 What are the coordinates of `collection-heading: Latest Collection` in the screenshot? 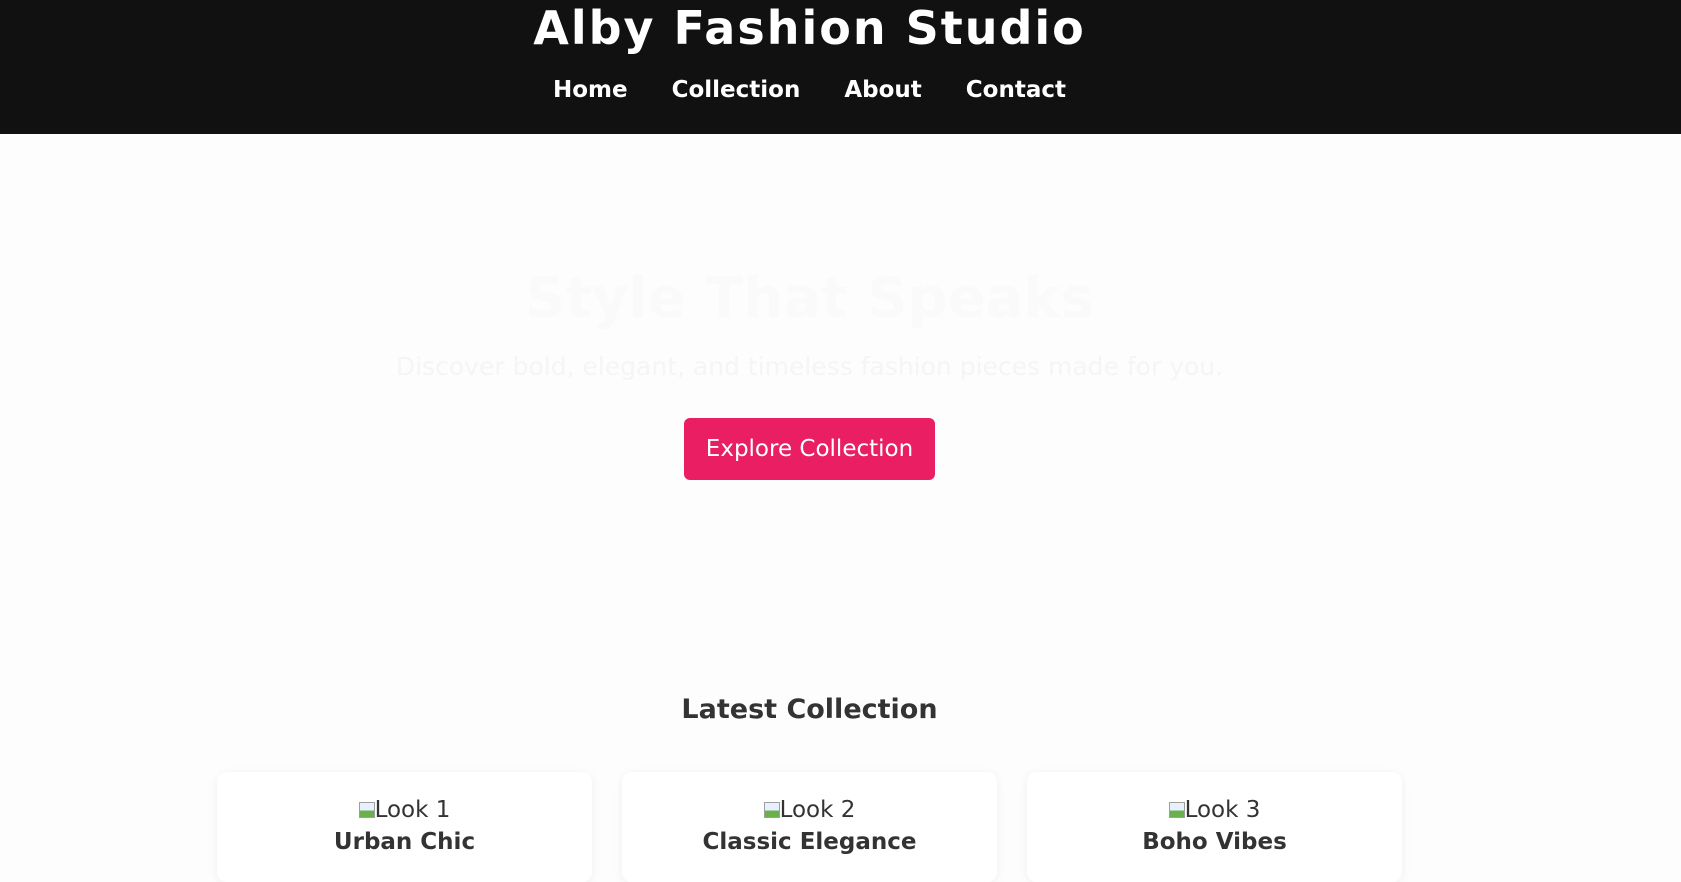 It's located at (809, 709).